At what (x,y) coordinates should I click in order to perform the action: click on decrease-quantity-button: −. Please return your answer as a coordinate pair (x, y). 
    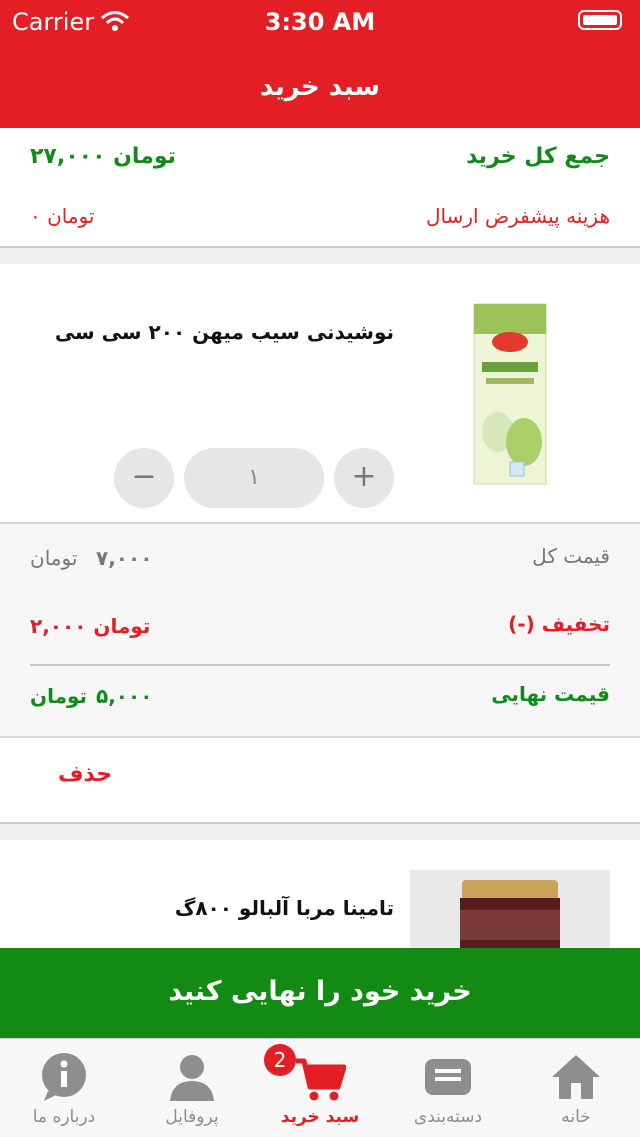
    Looking at the image, I should click on (144, 478).